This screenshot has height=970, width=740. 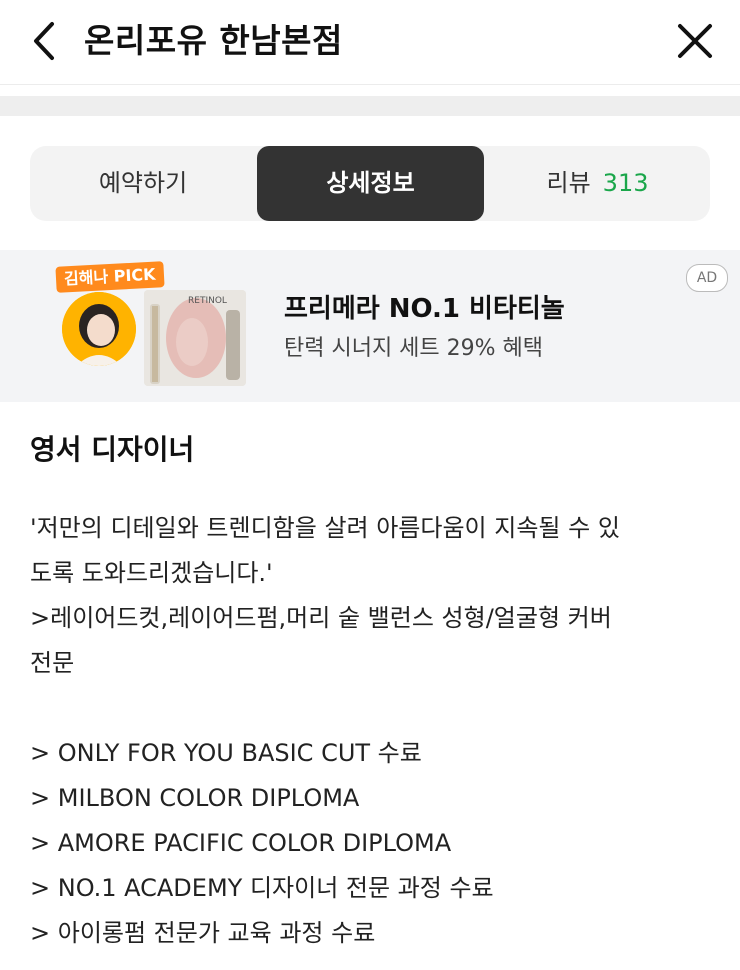 I want to click on designer-name: 영서 디자이너, so click(x=112, y=449).